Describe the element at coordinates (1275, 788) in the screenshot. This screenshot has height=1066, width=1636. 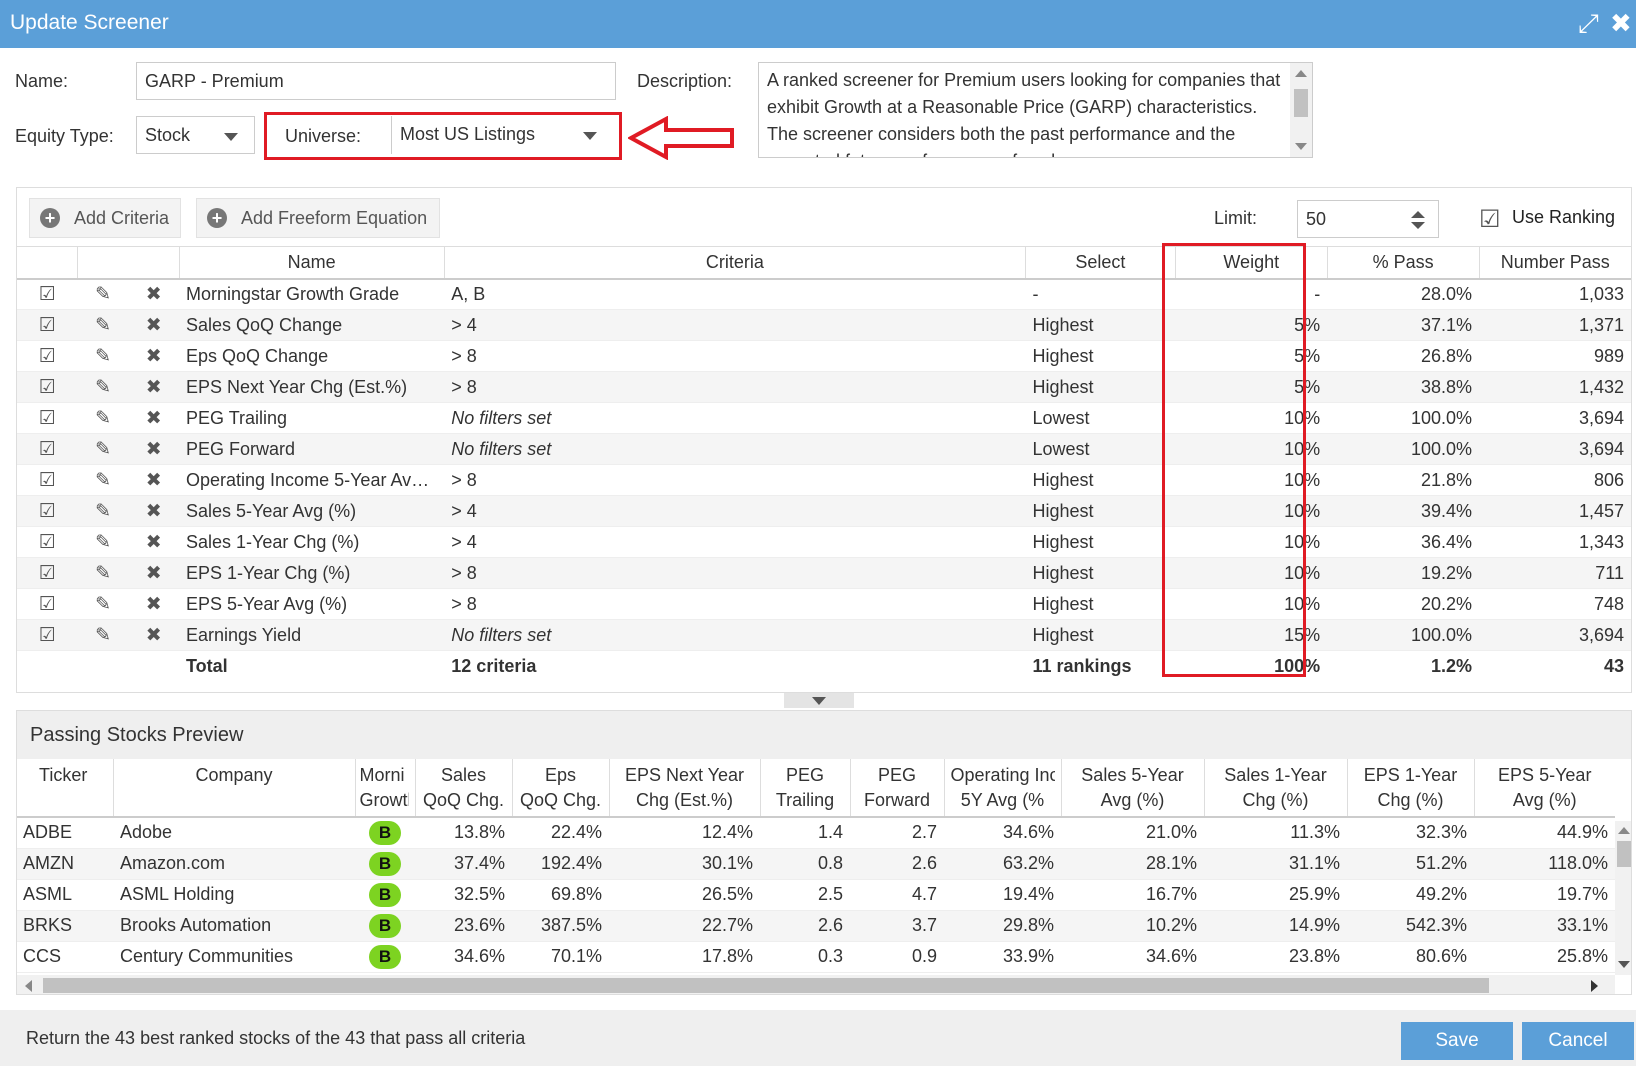
I see `stocks-col-header: Sales 1-Year Chg (%)` at that location.